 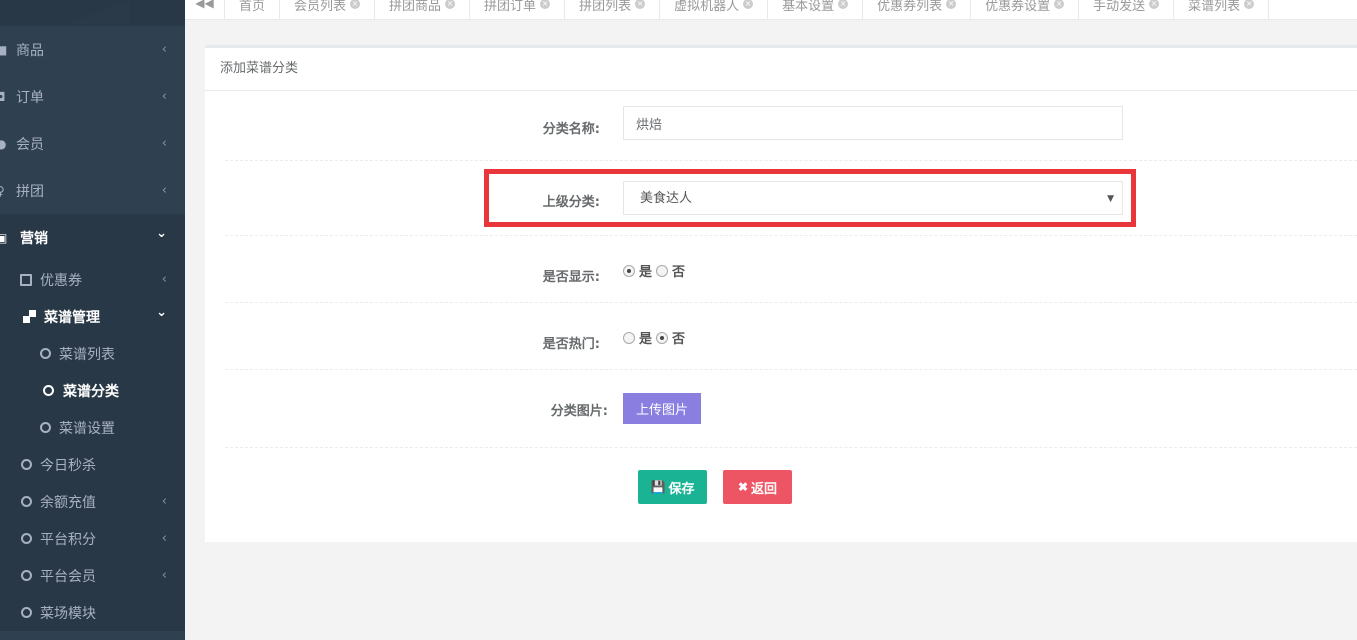 What do you see at coordinates (662, 337) in the screenshot?
I see `hot-no-radio` at bounding box center [662, 337].